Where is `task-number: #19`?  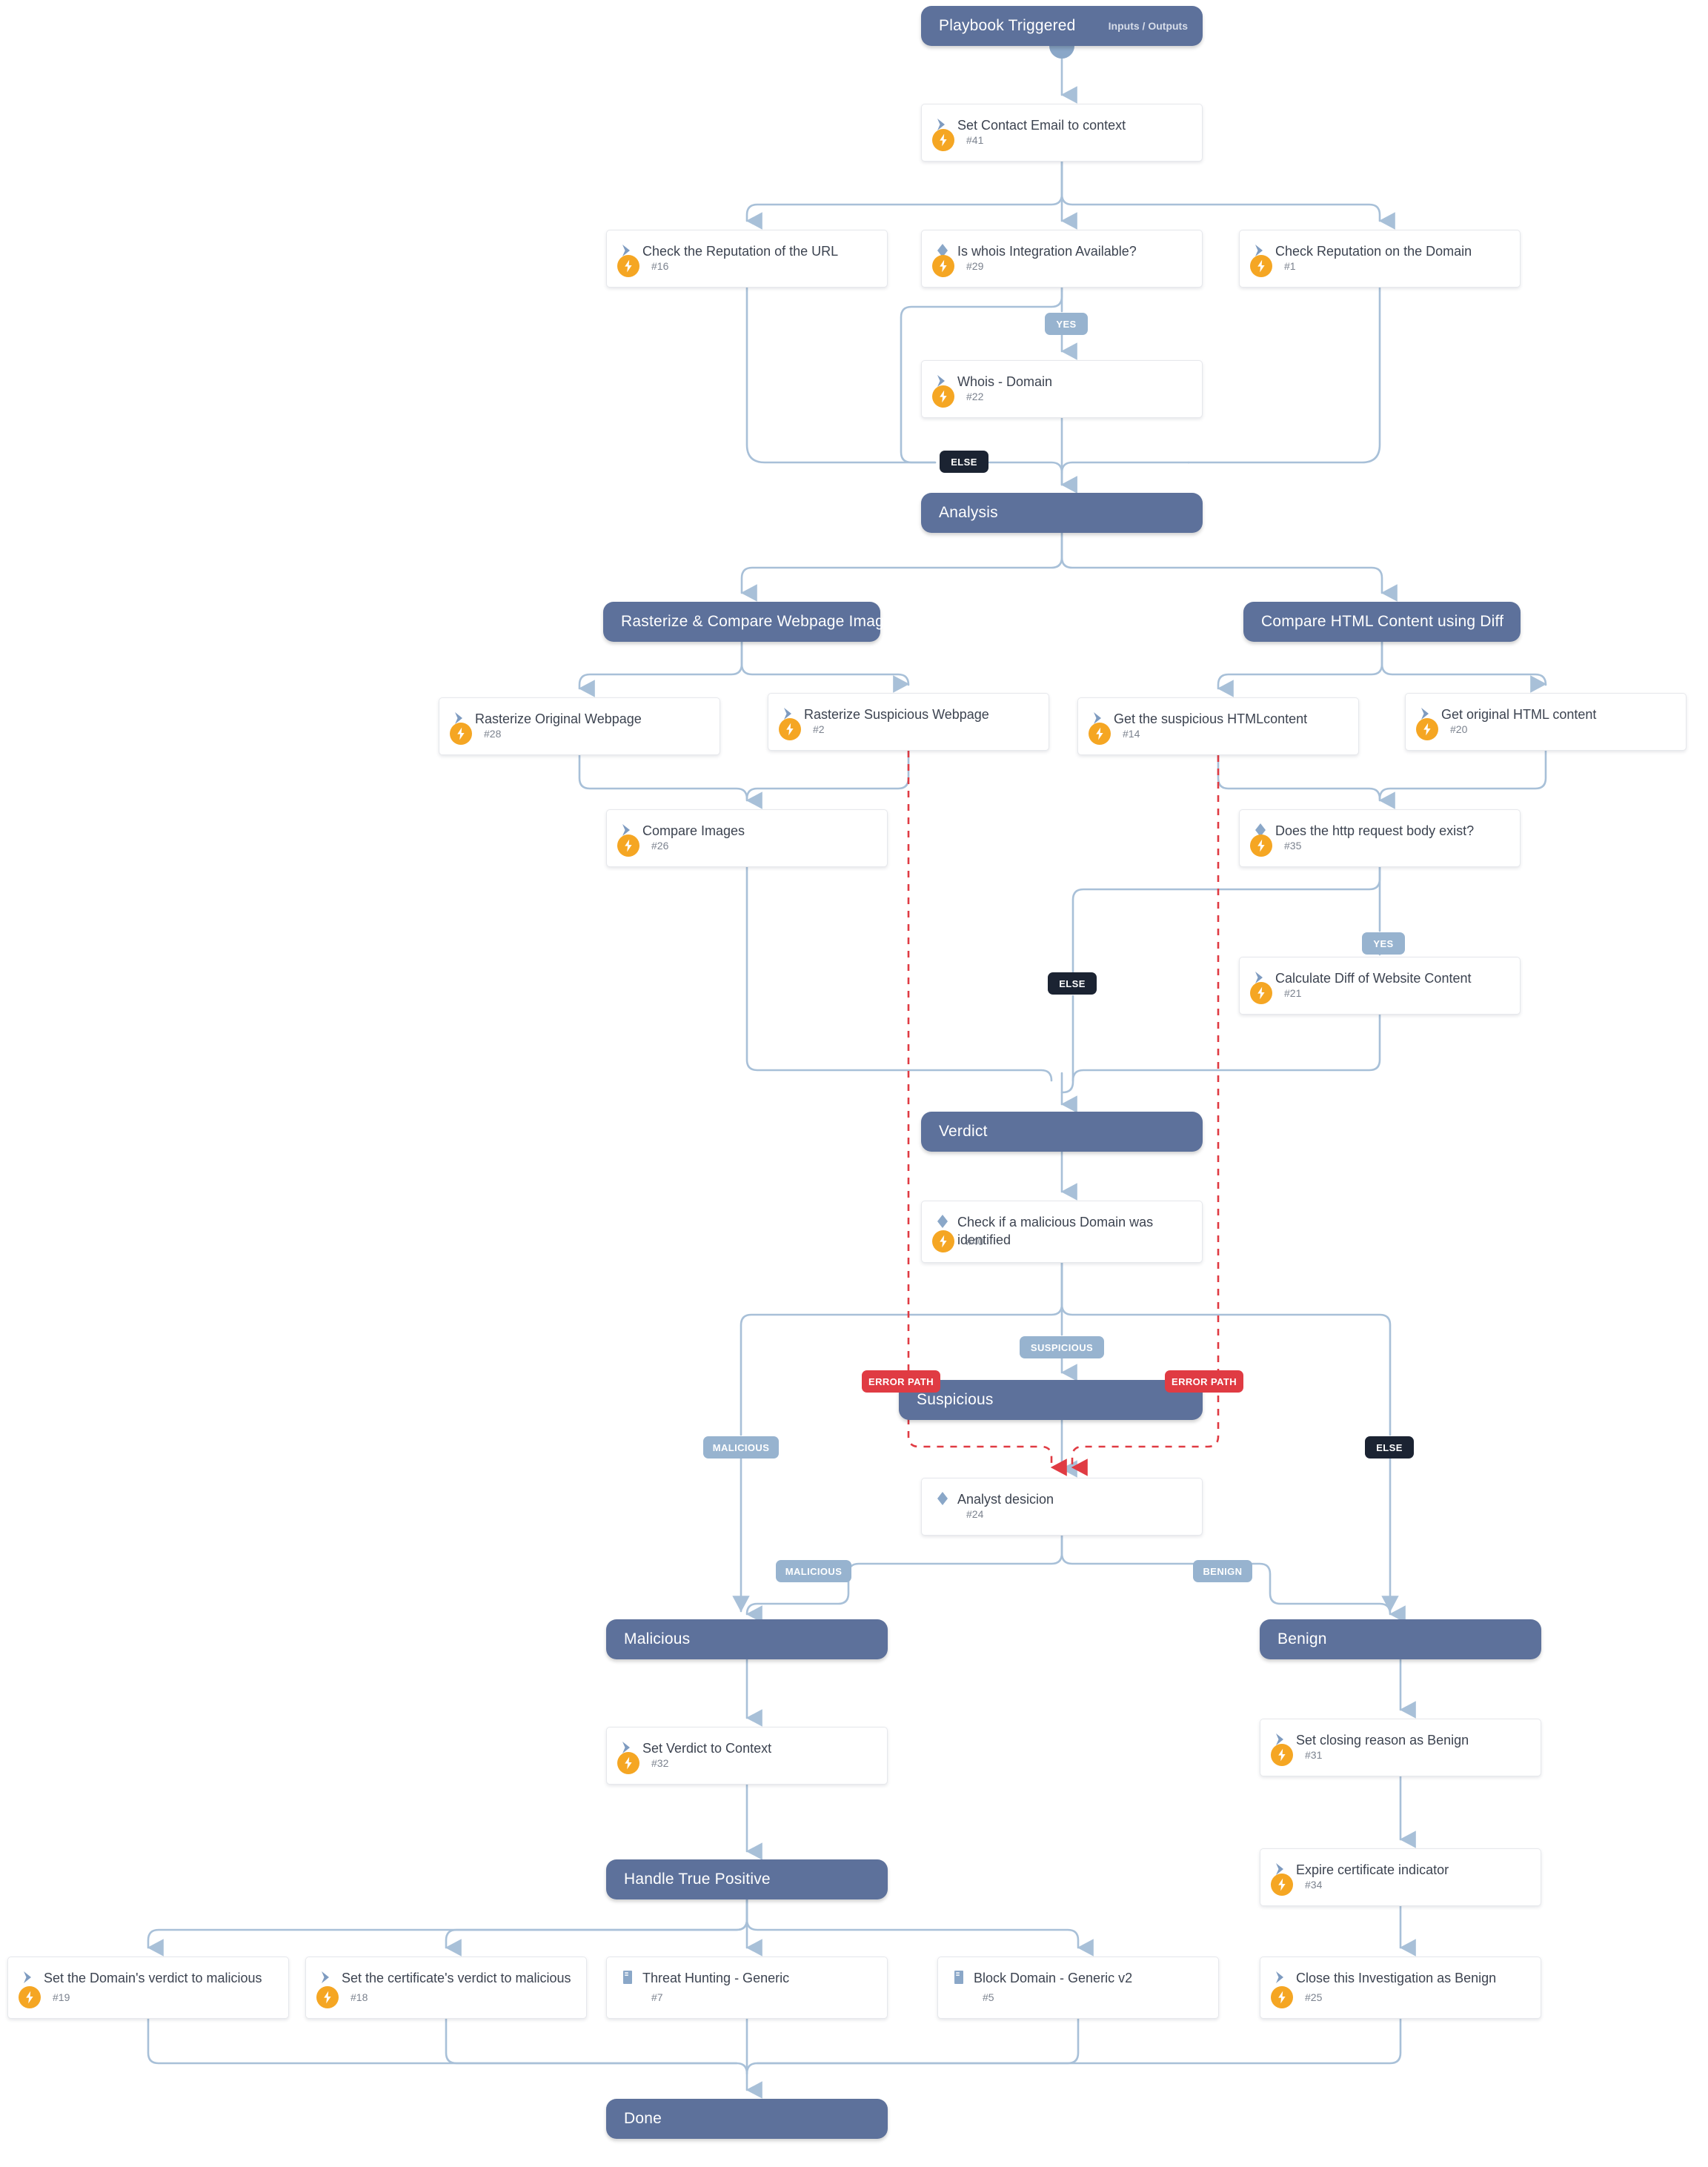
task-number: #19 is located at coordinates (61, 1997).